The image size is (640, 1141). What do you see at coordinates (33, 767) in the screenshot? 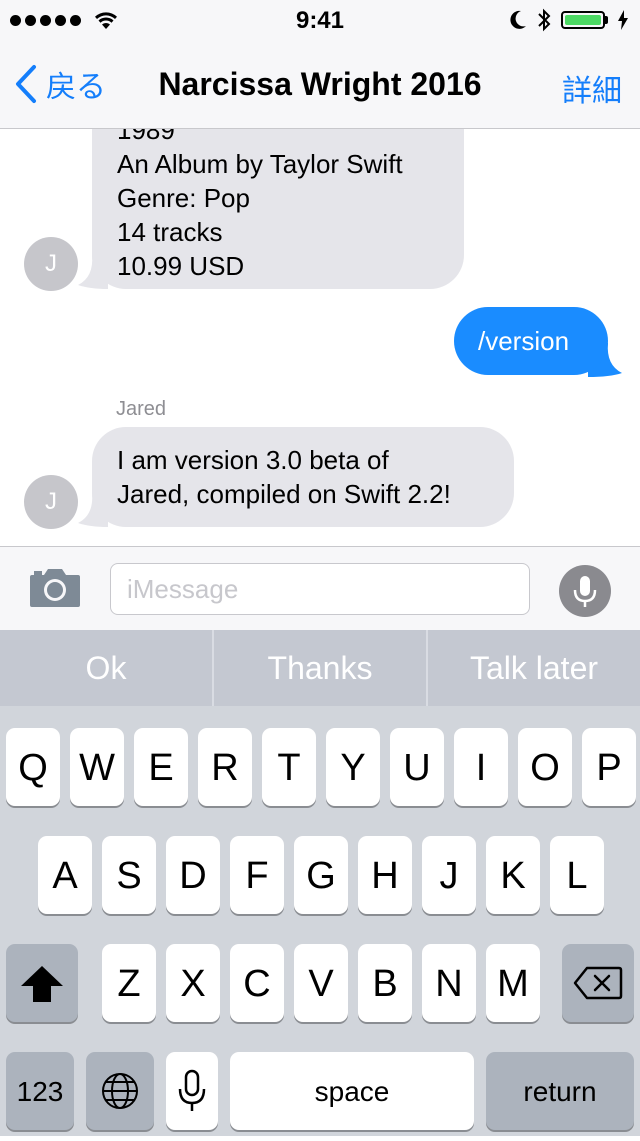
I see `key-q: Q` at bounding box center [33, 767].